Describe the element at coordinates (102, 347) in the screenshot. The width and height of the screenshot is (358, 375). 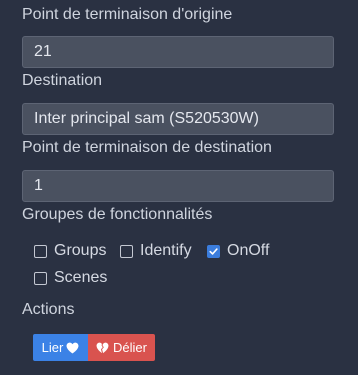
I see `broken-heart-icon` at that location.